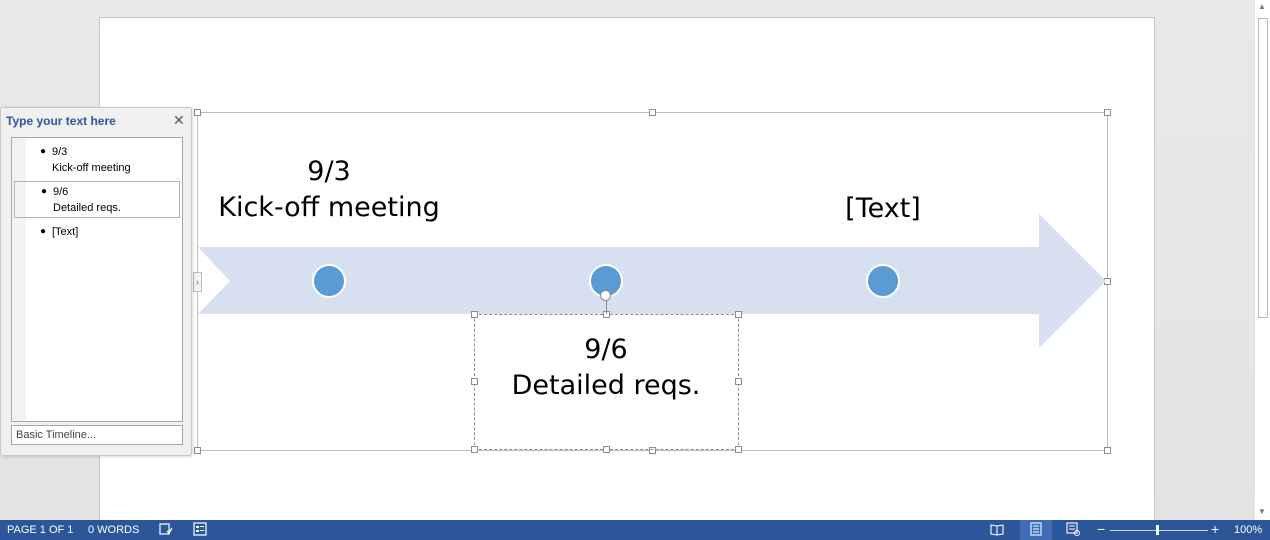 This screenshot has width=1270, height=540. I want to click on milestone-label-1: 9/3 Kick-off meeting, so click(329, 190).